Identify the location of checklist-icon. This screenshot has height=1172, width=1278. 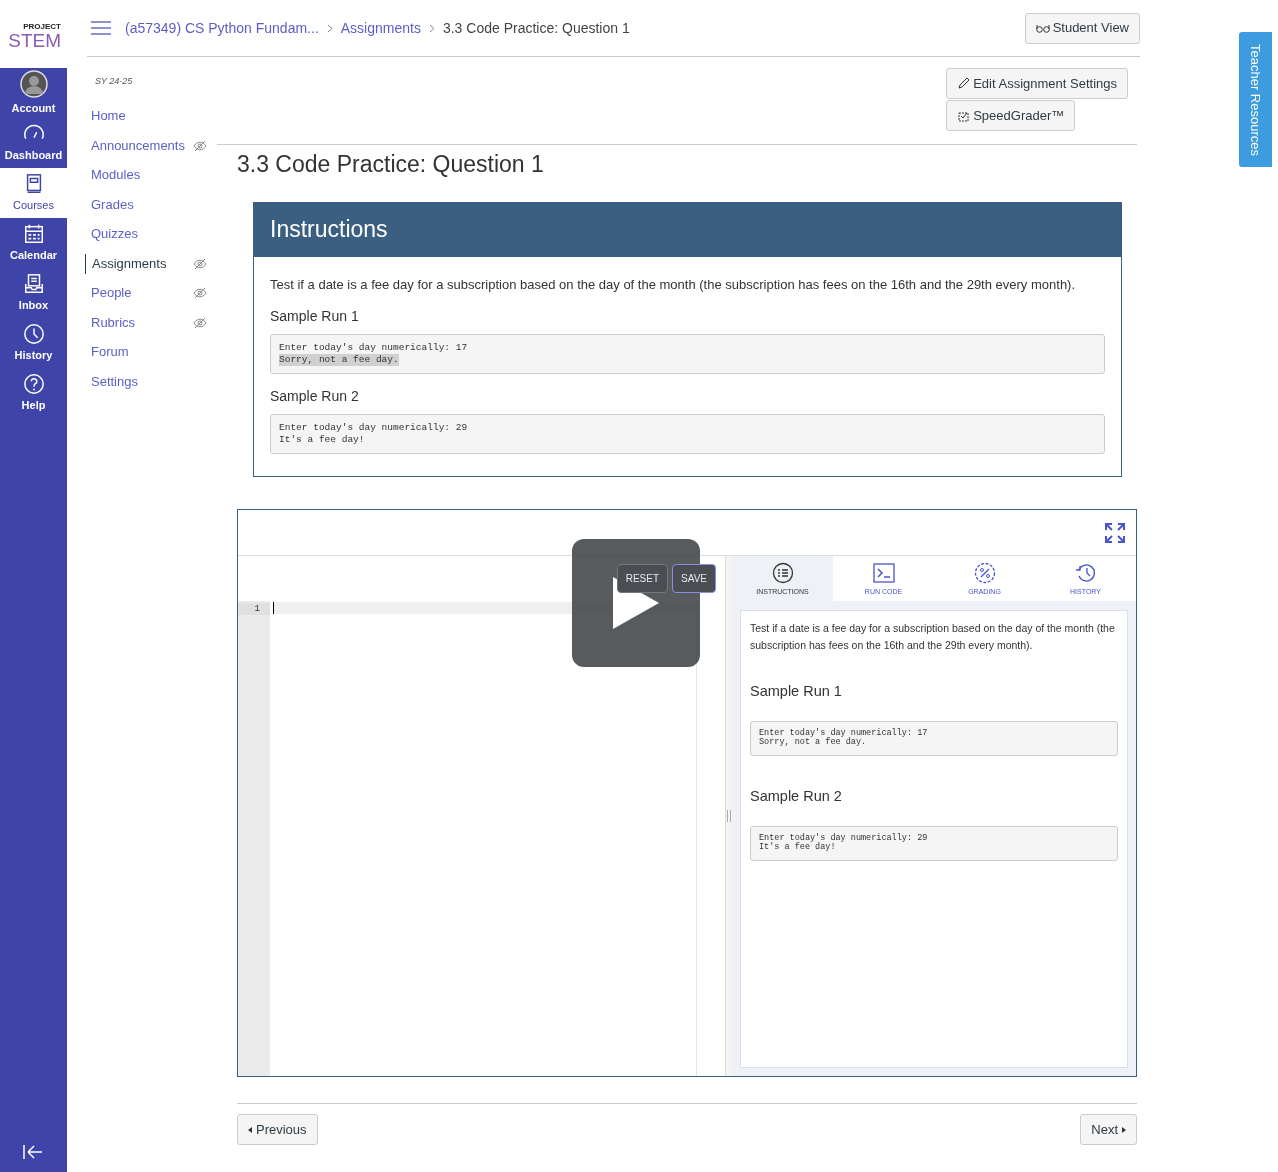
(782, 573).